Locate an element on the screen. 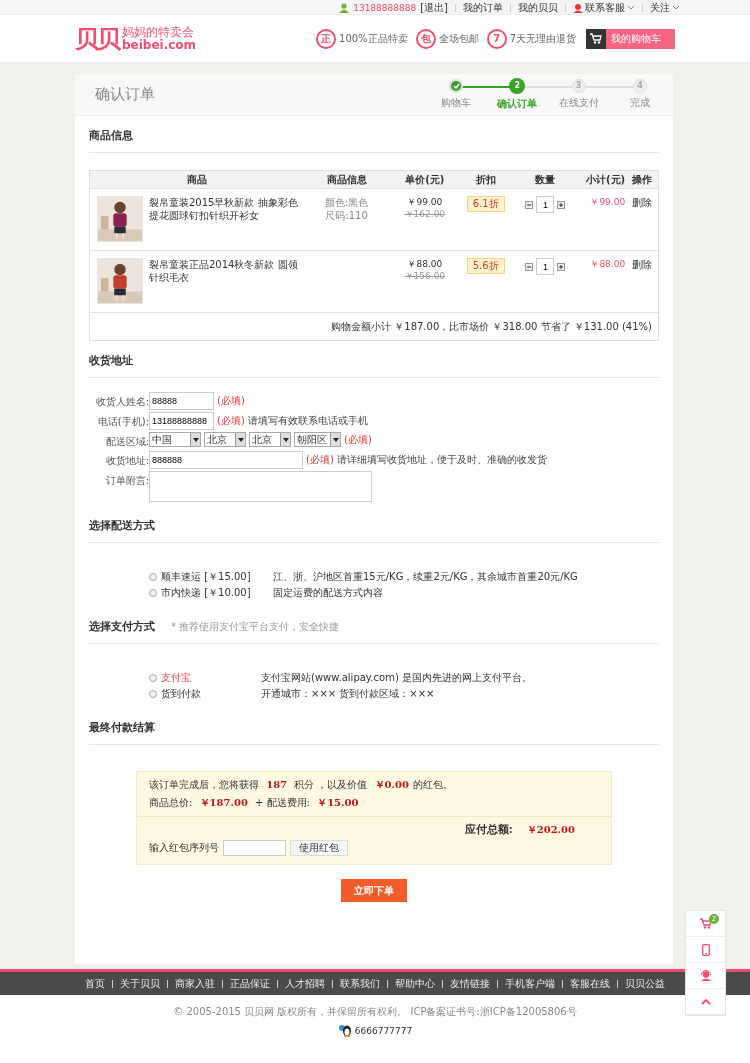 This screenshot has width=750, height=1063. column-header: 数量 is located at coordinates (545, 179).